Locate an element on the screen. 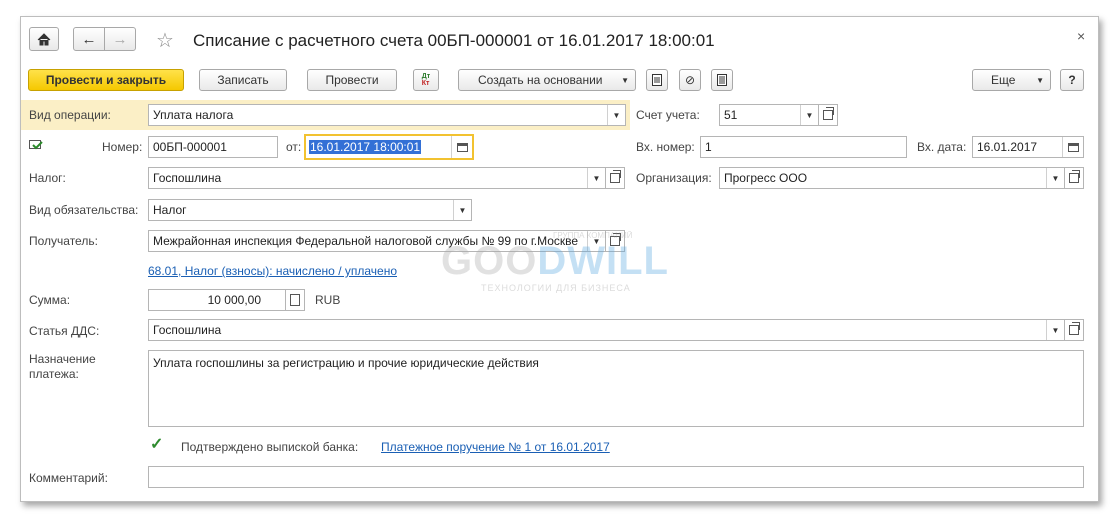 The height and width of the screenshot is (519, 1115). create-based-button: Создать на основании ▼ is located at coordinates (547, 80).